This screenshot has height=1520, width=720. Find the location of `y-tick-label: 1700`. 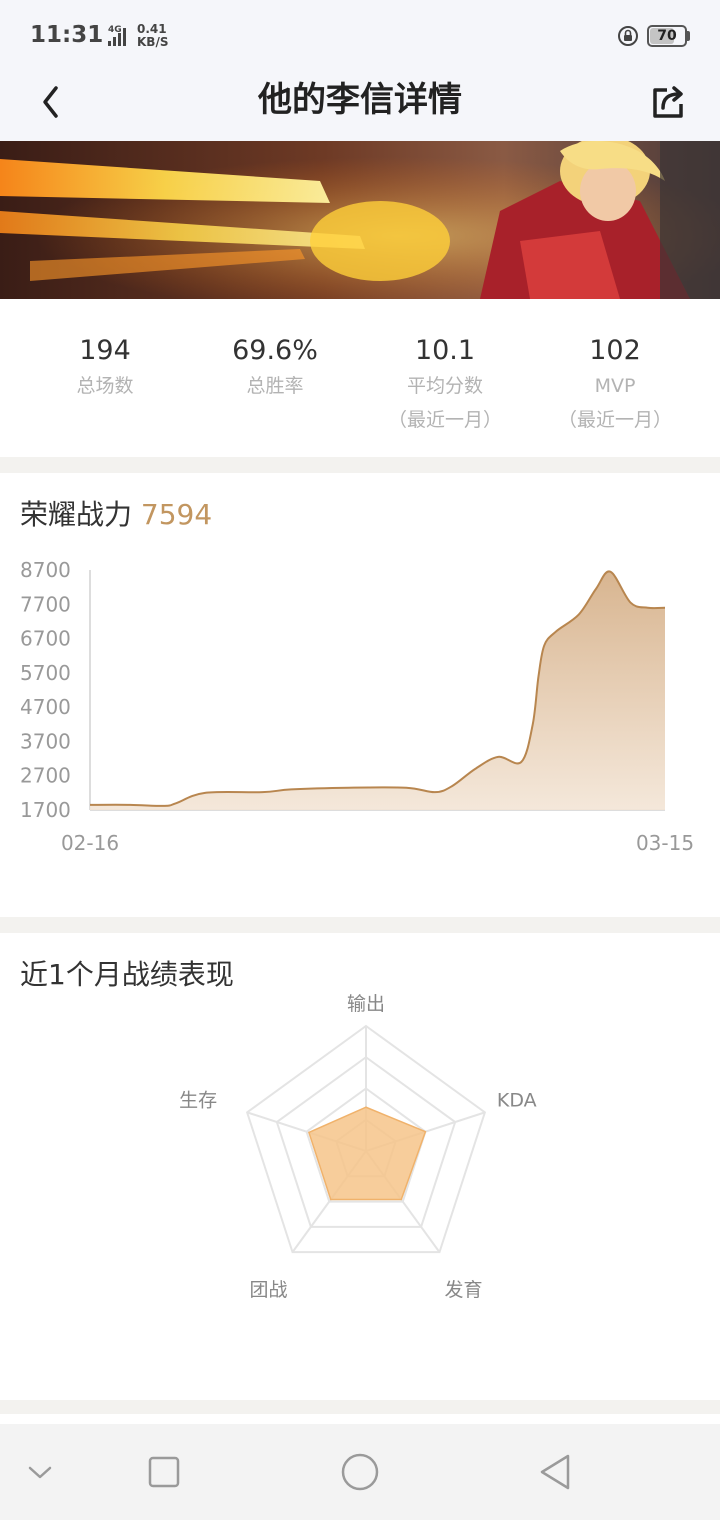

y-tick-label: 1700 is located at coordinates (45, 810).